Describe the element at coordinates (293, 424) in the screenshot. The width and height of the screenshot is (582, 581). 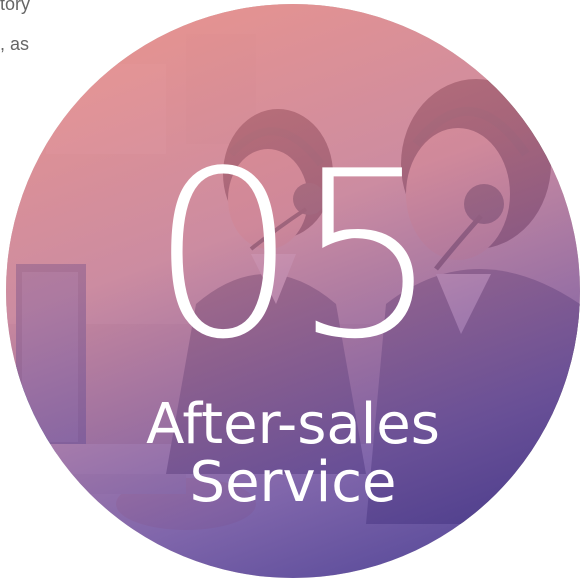
I see `service-title-line-1: After-sales` at that location.